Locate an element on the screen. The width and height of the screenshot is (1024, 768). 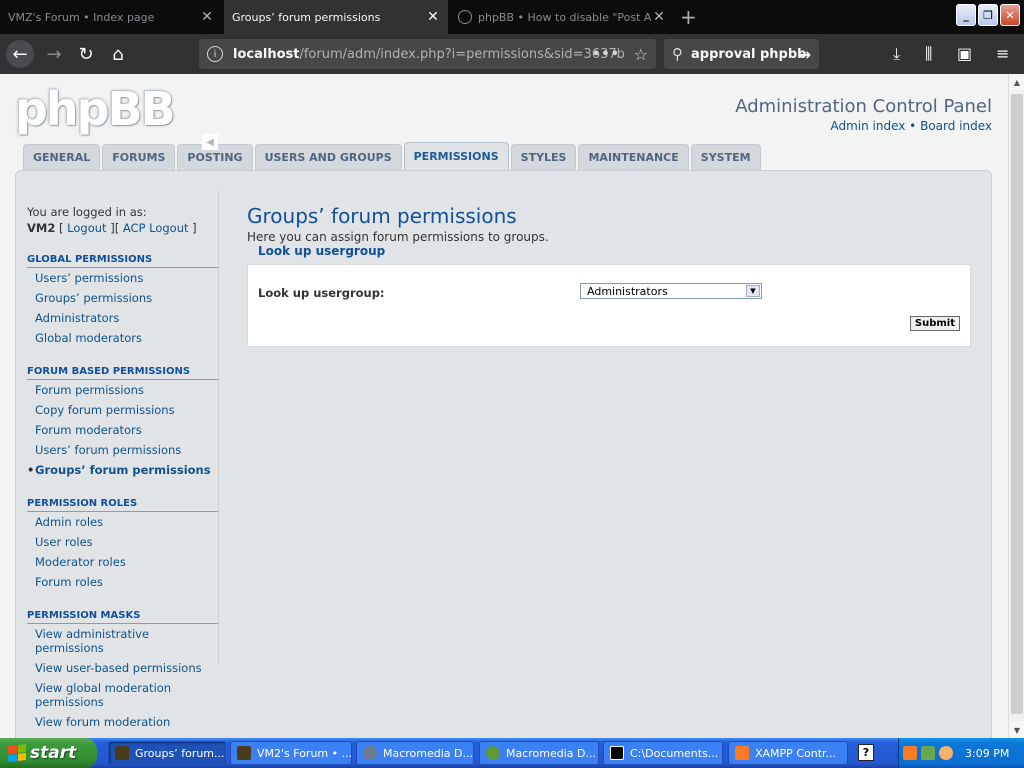
menu-item-groups-forum-permissions: Groups’ forum permissions is located at coordinates (122, 470).